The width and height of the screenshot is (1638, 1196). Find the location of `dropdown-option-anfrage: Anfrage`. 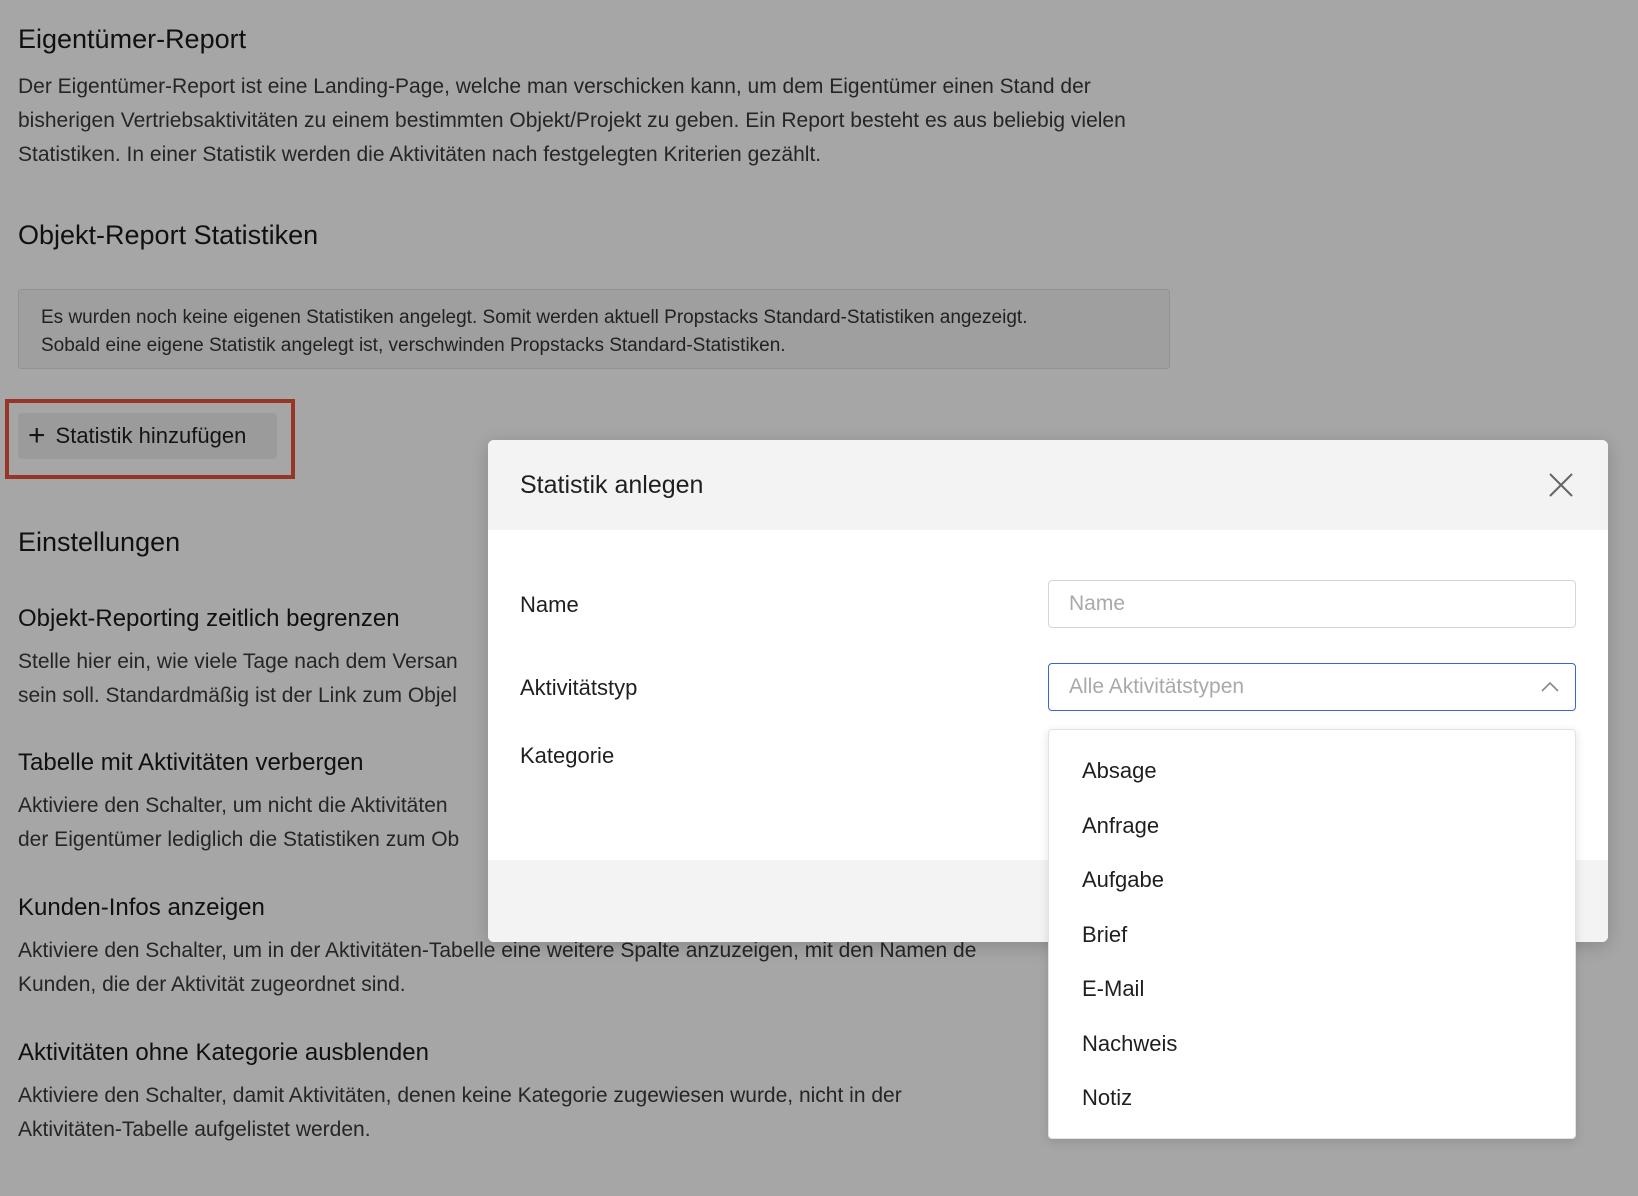

dropdown-option-anfrage: Anfrage is located at coordinates (1312, 826).